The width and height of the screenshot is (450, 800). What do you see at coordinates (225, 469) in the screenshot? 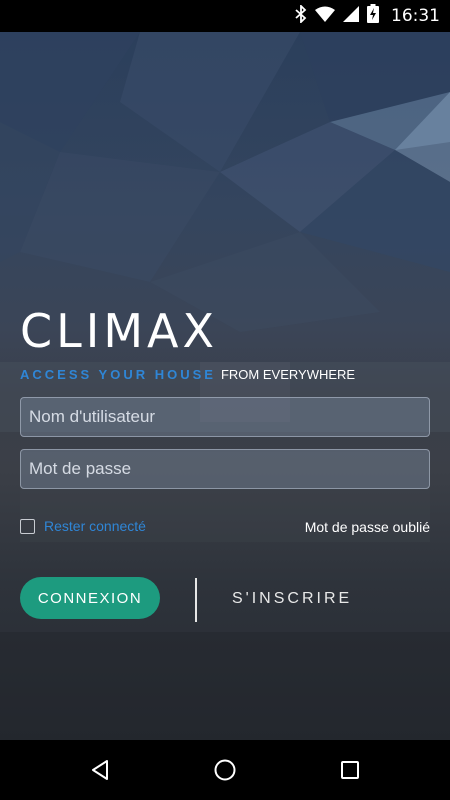
I see `password-input` at bounding box center [225, 469].